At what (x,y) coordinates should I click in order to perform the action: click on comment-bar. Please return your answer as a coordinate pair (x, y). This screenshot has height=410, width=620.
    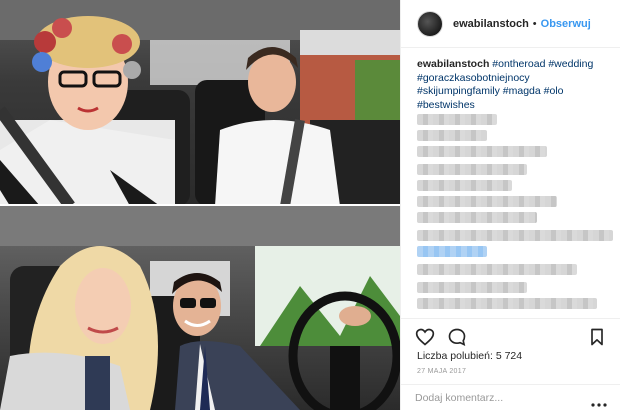
    Looking at the image, I should click on (510, 397).